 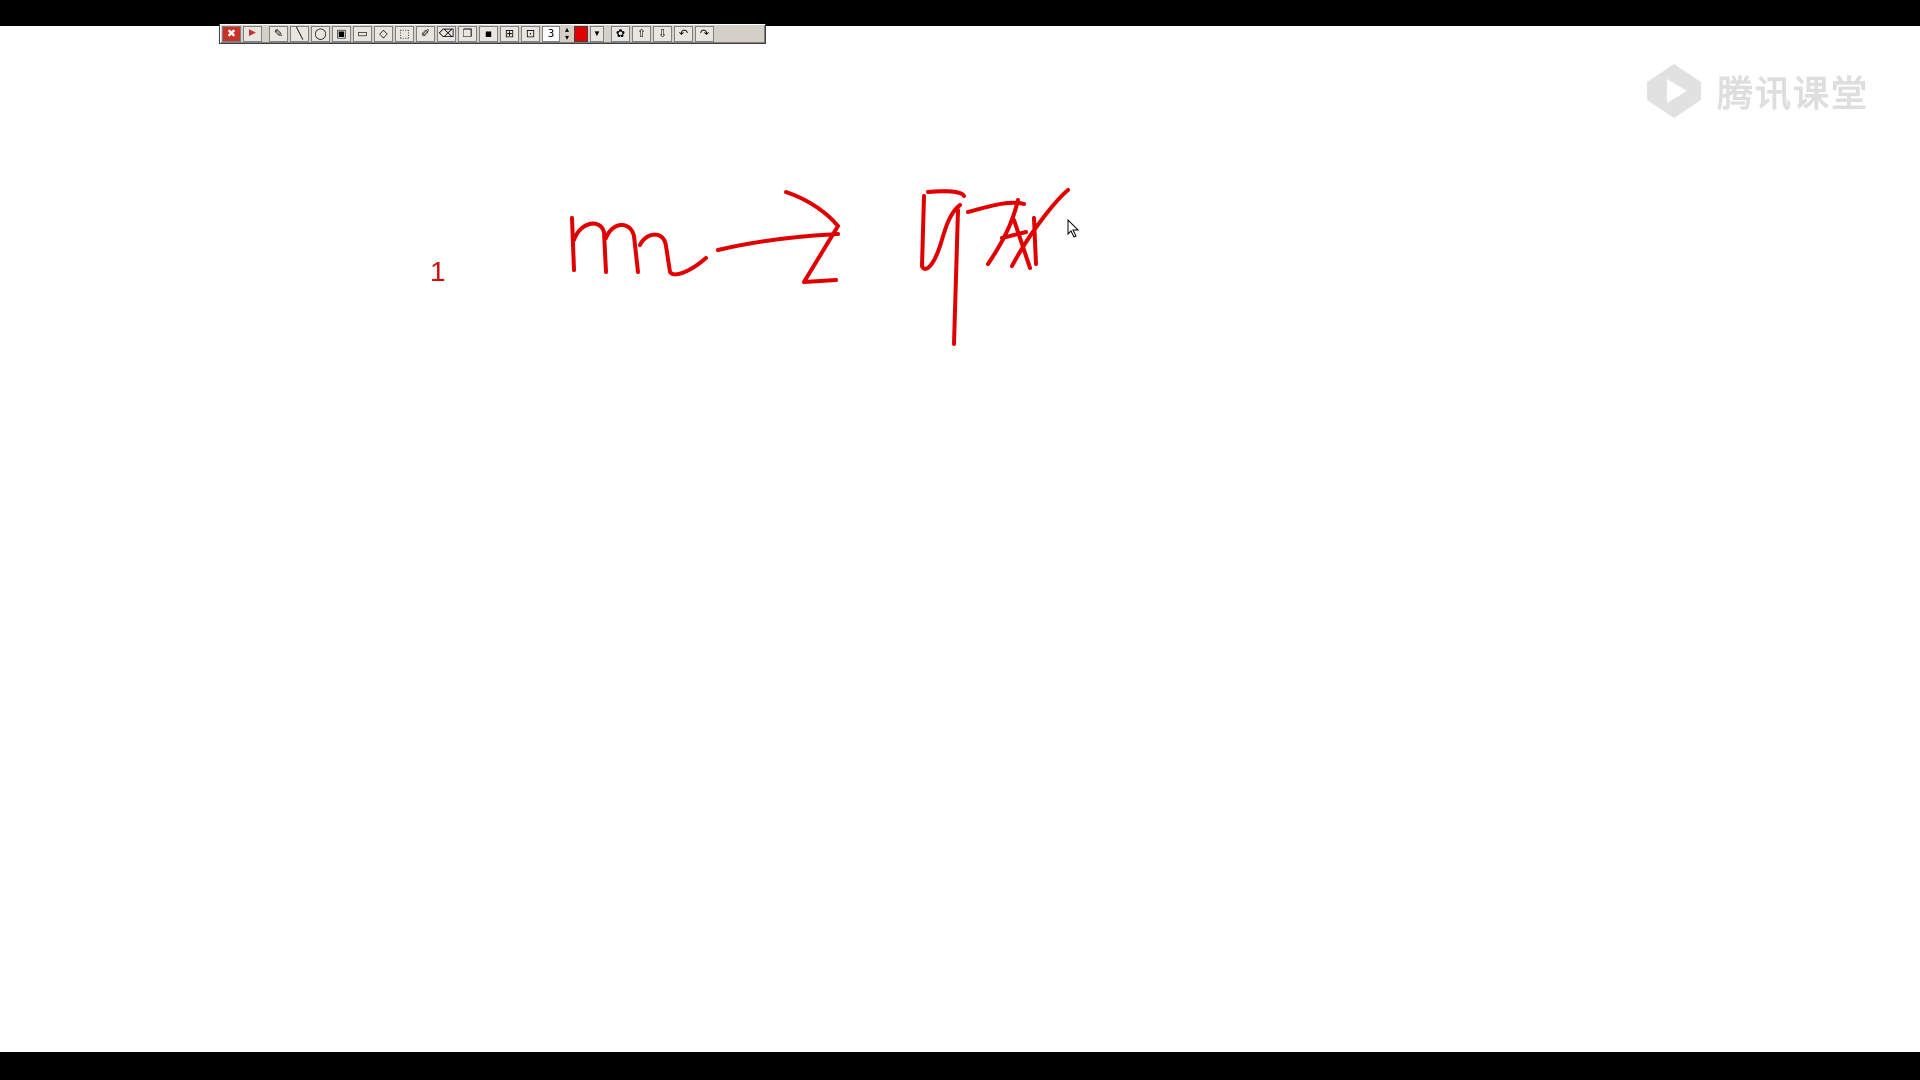 I want to click on mouse-cursor-icon, so click(x=1073, y=228).